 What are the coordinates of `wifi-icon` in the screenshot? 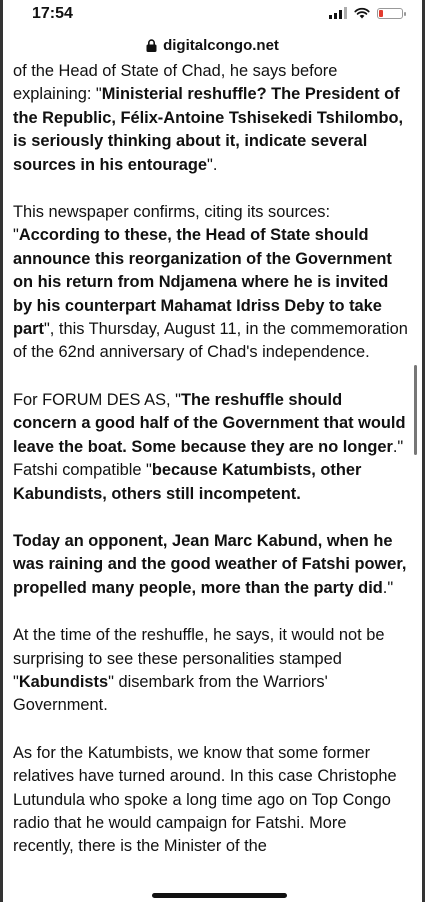 It's located at (362, 13).